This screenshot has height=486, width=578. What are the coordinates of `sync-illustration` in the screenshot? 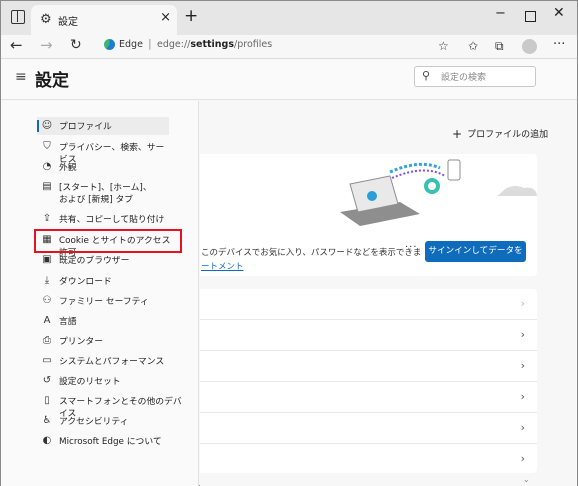 It's located at (438, 192).